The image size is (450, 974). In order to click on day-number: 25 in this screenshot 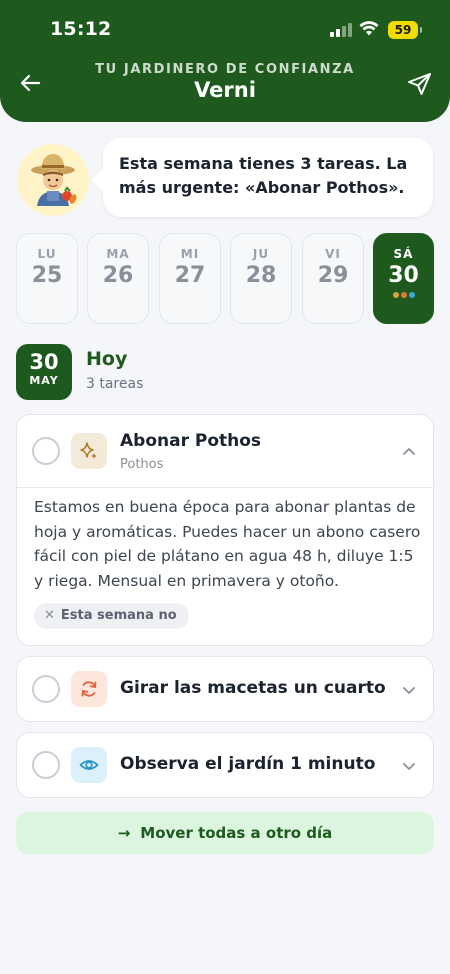, I will do `click(47, 275)`.